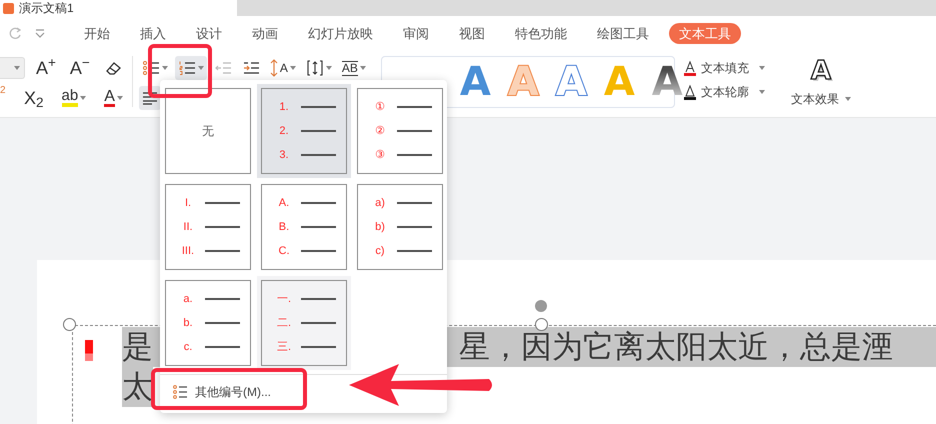 This screenshot has width=936, height=424. What do you see at coordinates (188, 323) in the screenshot?
I see `list-marker: b.` at bounding box center [188, 323].